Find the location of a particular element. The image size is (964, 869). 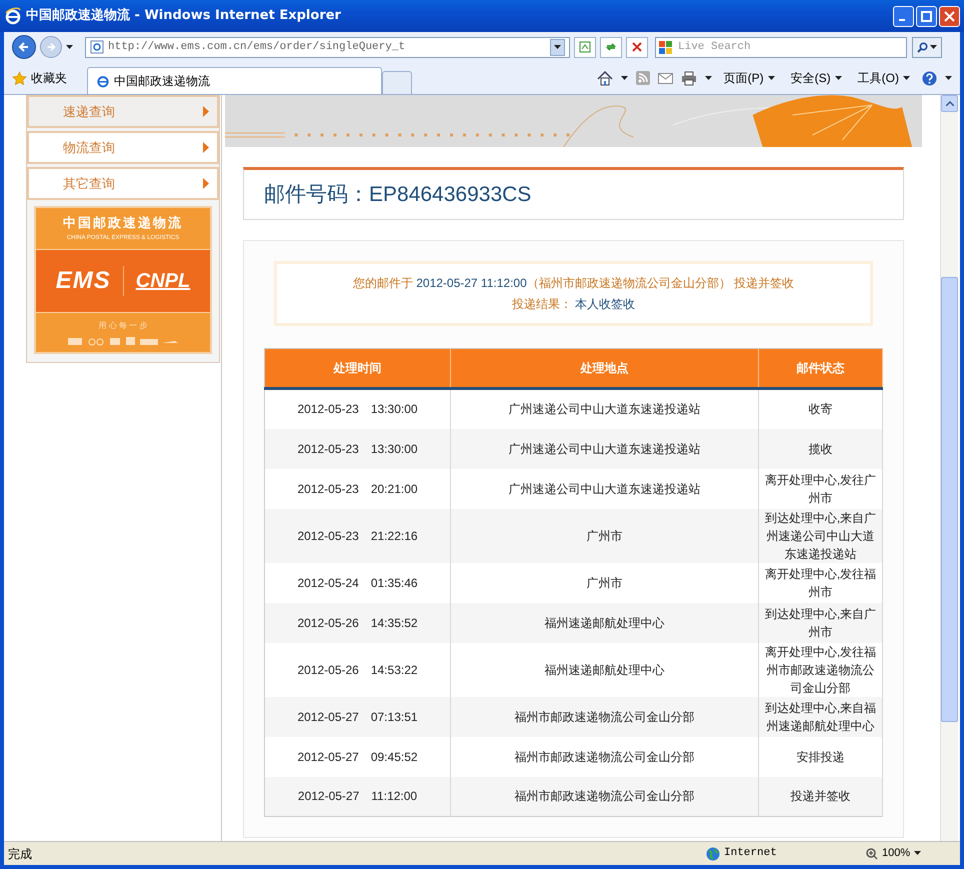

maximize-button is located at coordinates (926, 16).